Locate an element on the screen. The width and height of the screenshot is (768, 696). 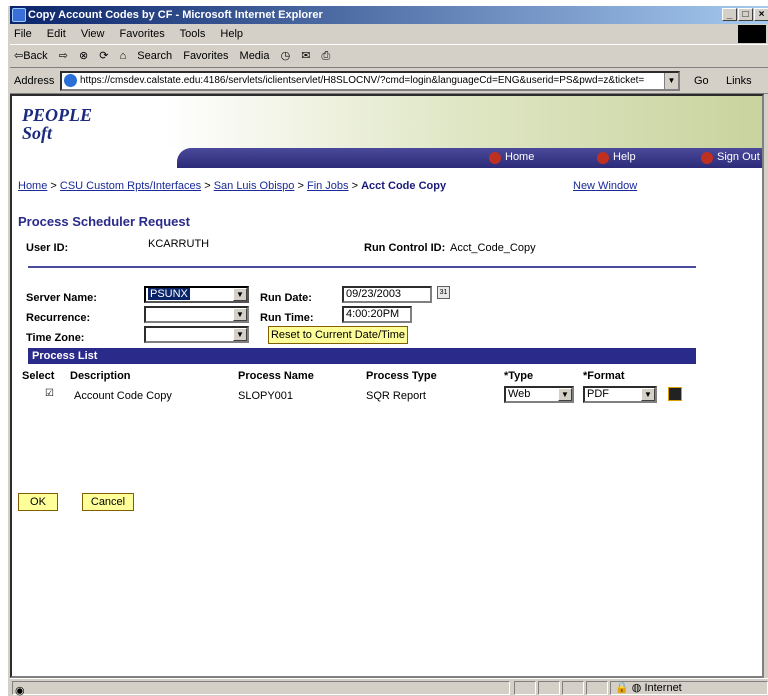
status-bar: ◉ 🔒 ◍ Internet is located at coordinates (389, 687).